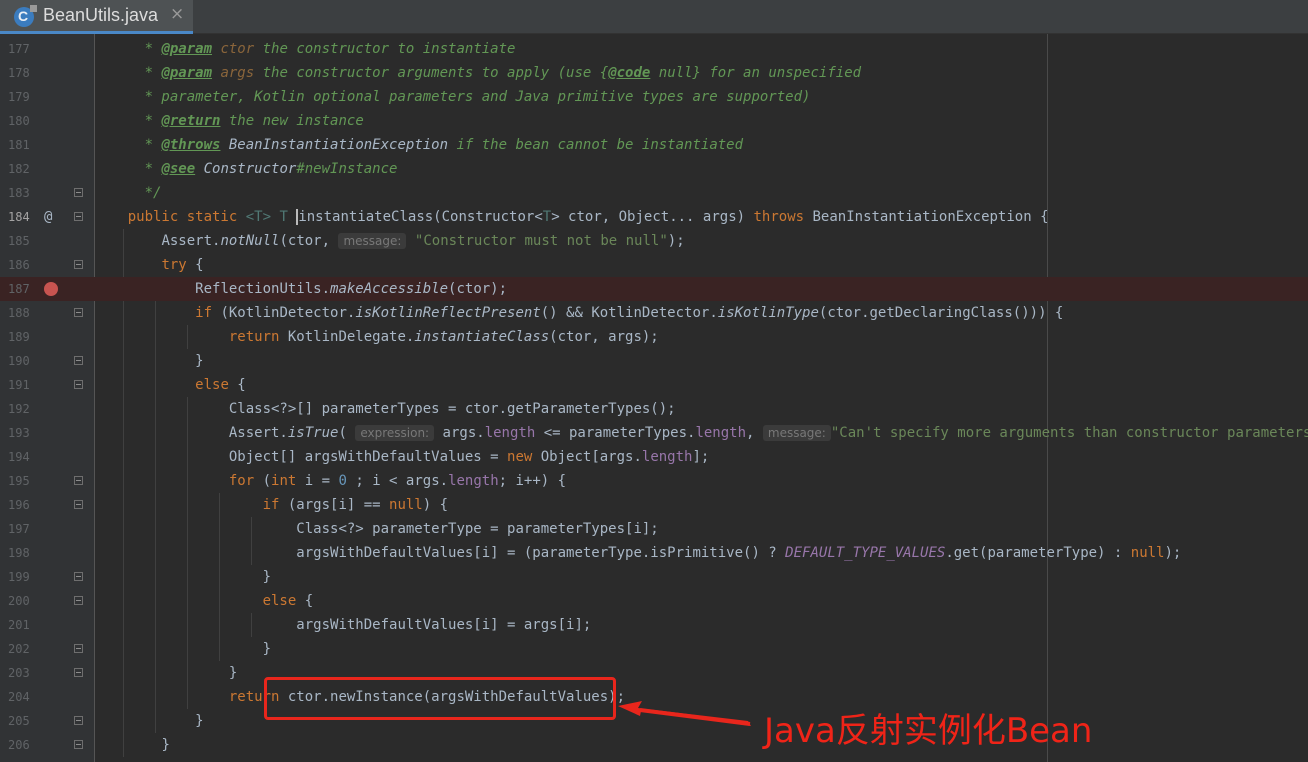 The image size is (1308, 762). I want to click on annotation-label: Java反射实例化Bean, so click(928, 731).